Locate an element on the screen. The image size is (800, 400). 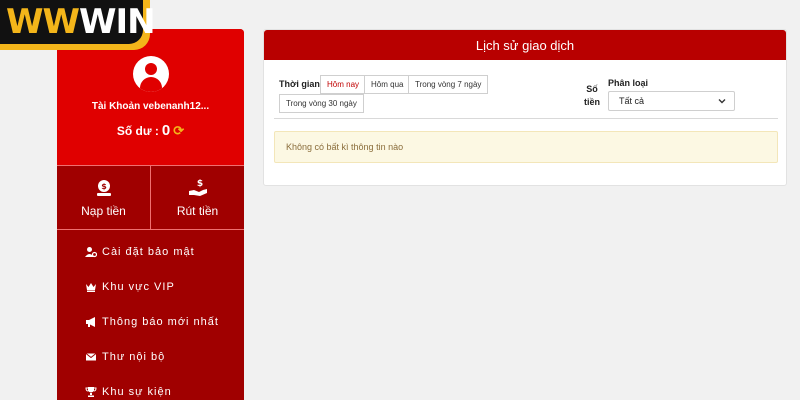
deposit-icon: $ is located at coordinates (103, 187).